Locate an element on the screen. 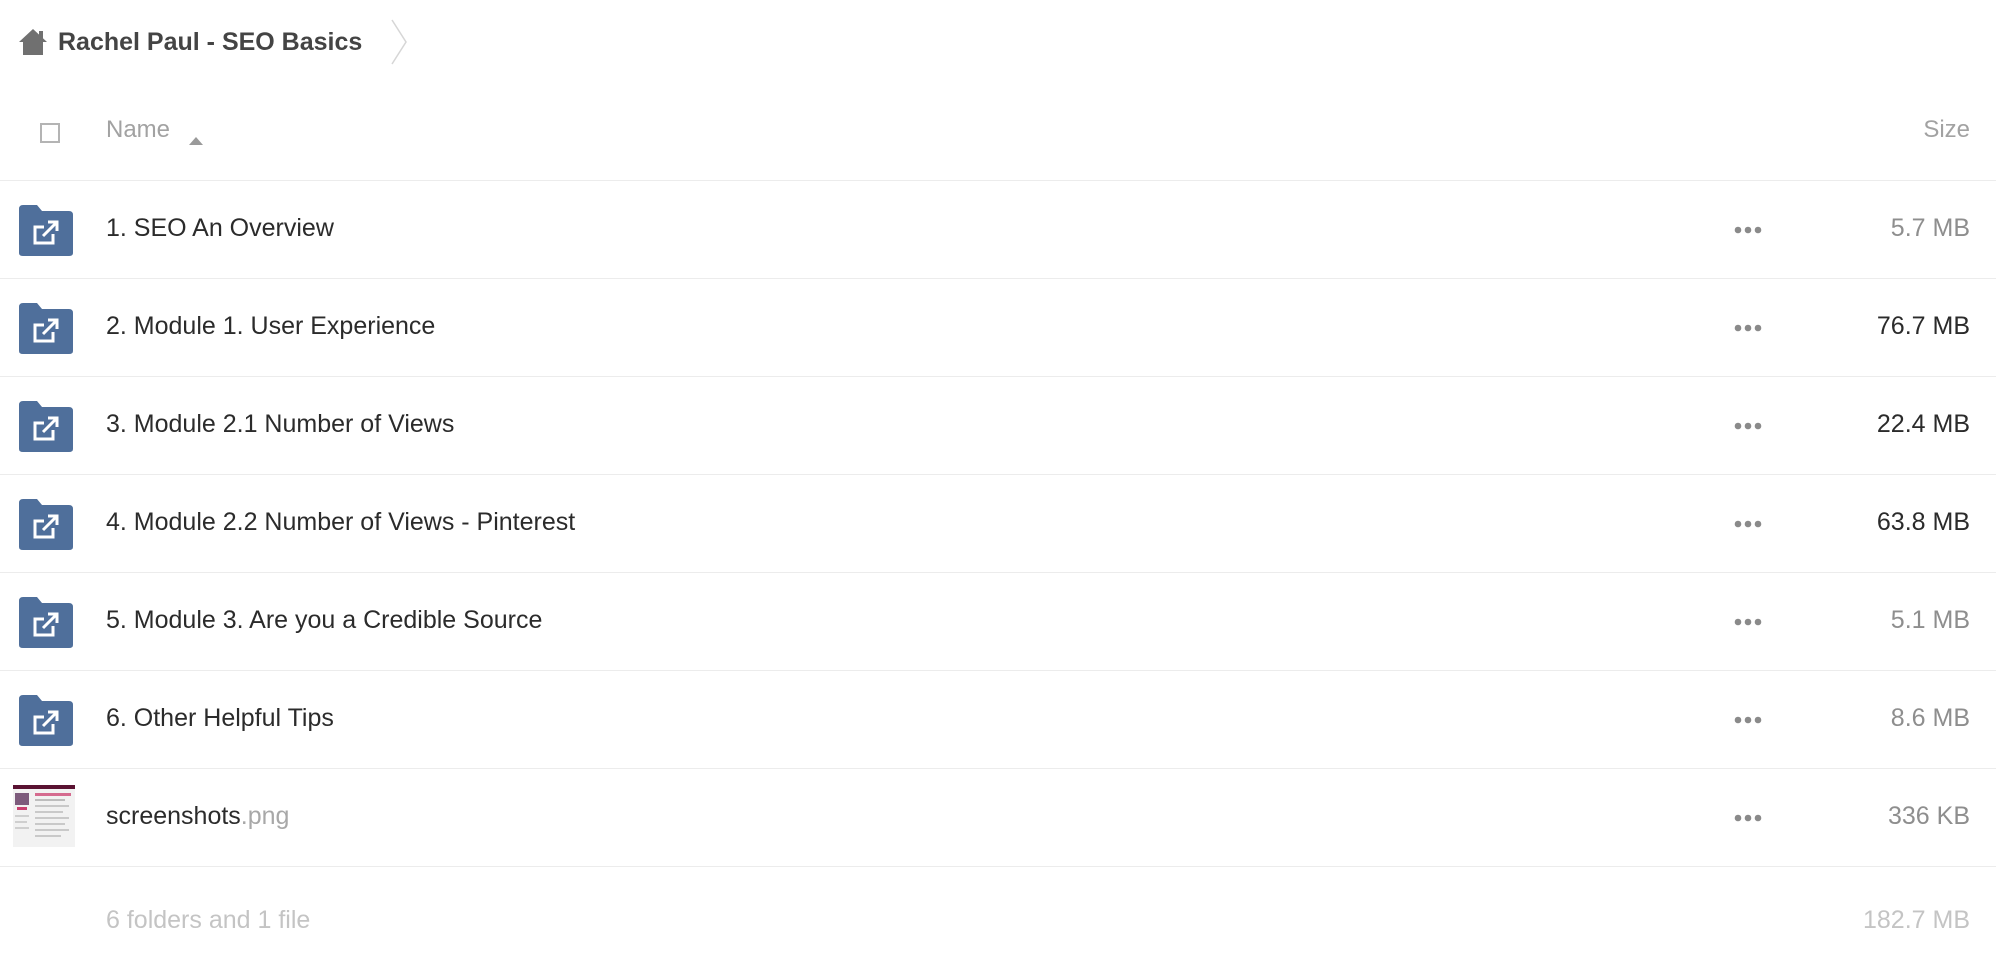 The width and height of the screenshot is (1996, 968). file-name: 2. Module 1. User Experience is located at coordinates (270, 326).